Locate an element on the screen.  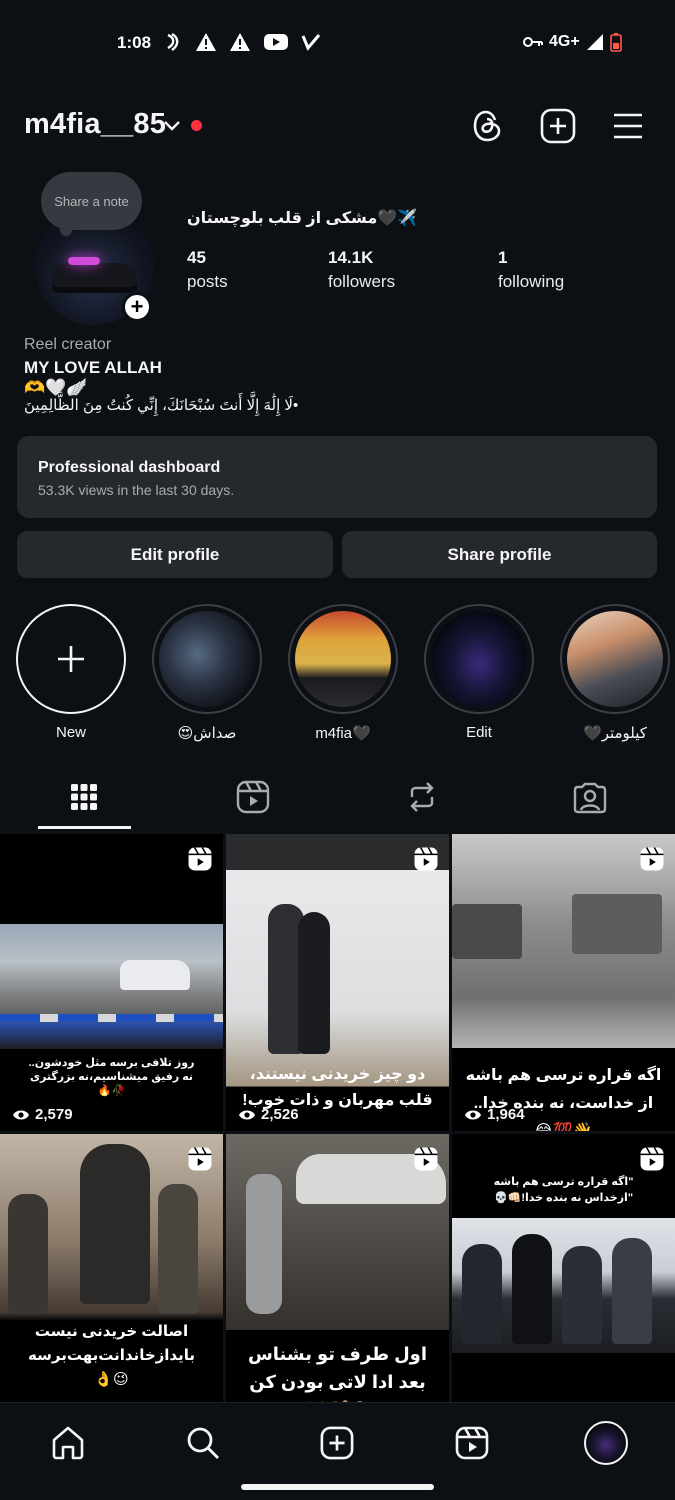
nfc-icon is located at coordinates (173, 41).